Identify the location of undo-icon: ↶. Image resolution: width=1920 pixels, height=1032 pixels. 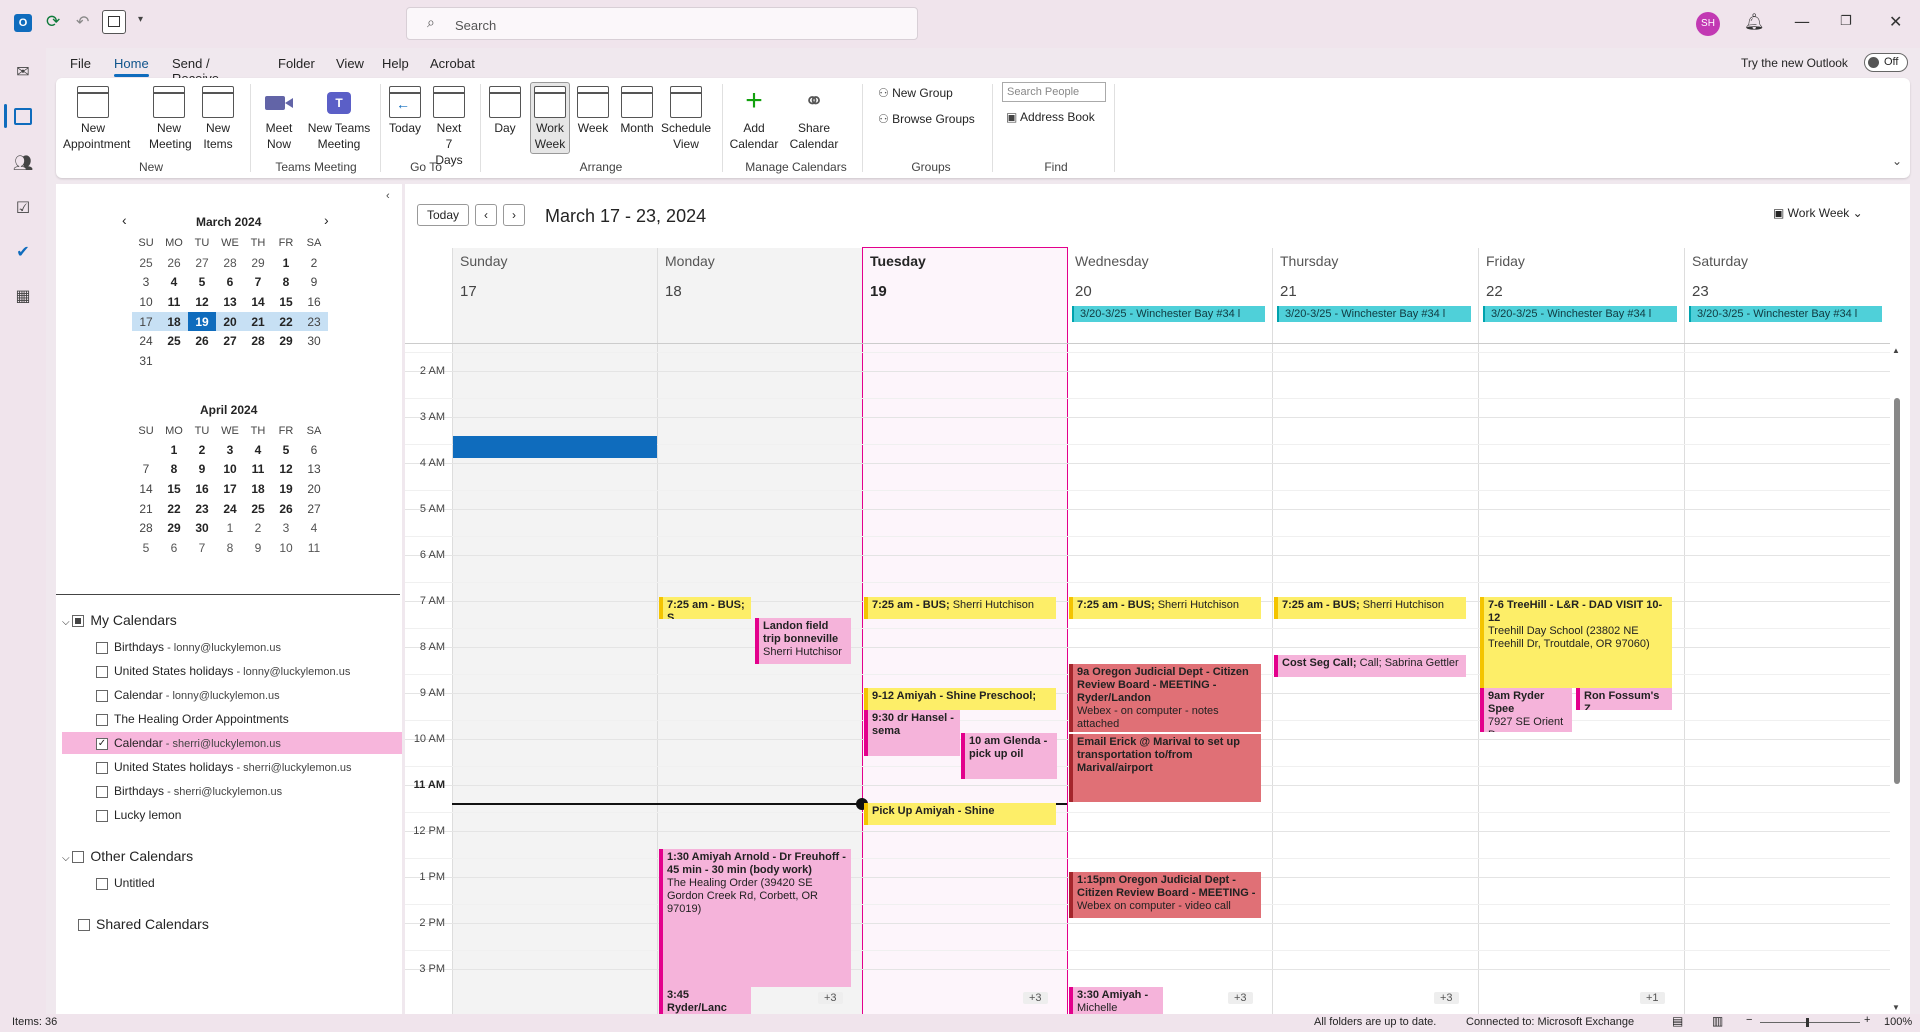
(82, 21).